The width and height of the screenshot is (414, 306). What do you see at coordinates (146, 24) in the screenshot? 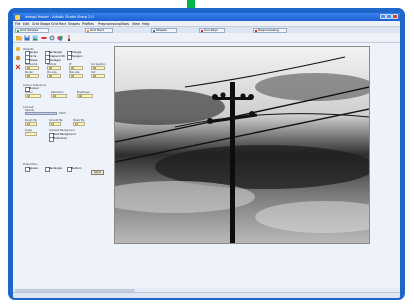
I see `menu-help: Help` at bounding box center [146, 24].